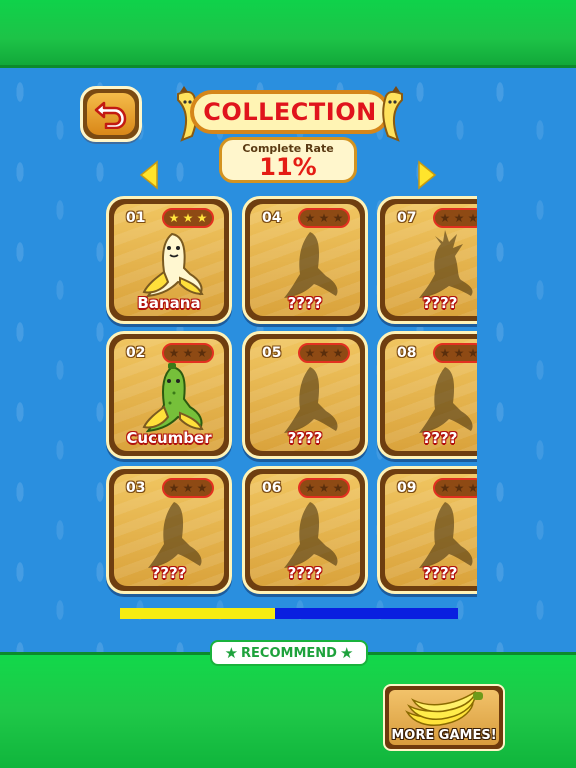  I want to click on card-number: 02, so click(136, 353).